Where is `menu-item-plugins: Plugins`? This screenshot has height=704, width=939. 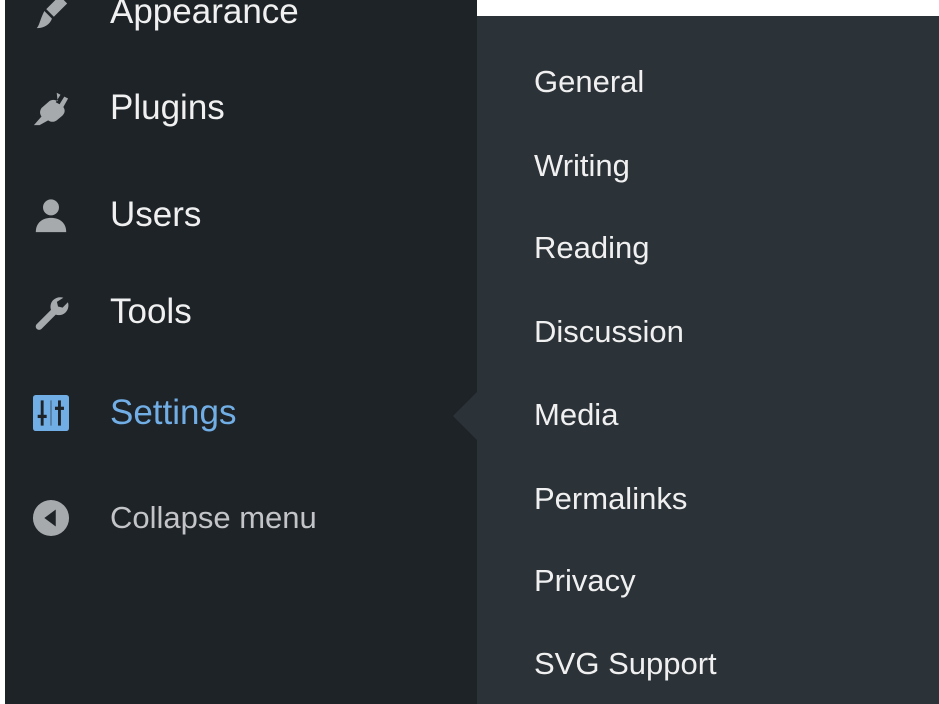
menu-item-plugins: Plugins is located at coordinates (241, 108).